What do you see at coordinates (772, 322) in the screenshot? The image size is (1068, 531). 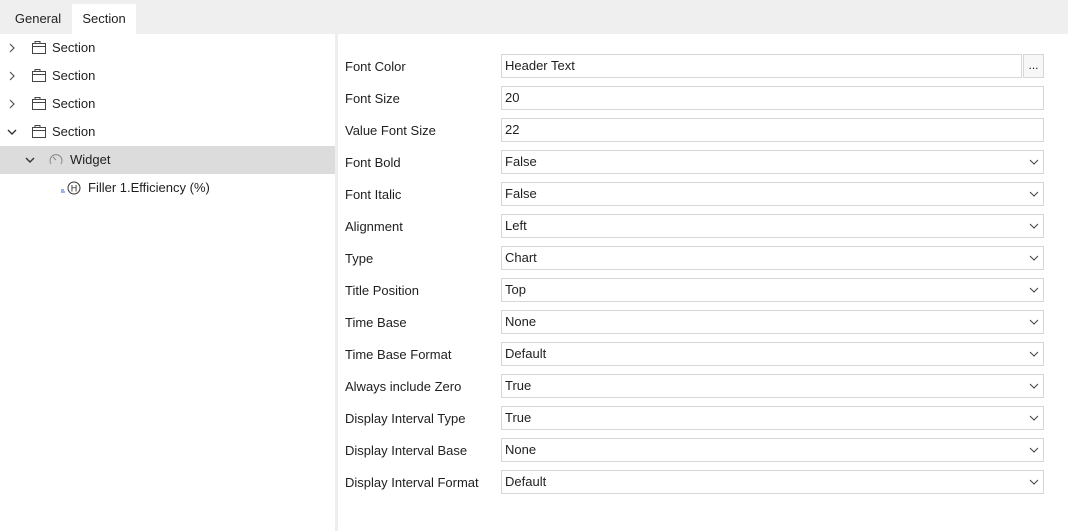 I see `time-base-select: None` at bounding box center [772, 322].